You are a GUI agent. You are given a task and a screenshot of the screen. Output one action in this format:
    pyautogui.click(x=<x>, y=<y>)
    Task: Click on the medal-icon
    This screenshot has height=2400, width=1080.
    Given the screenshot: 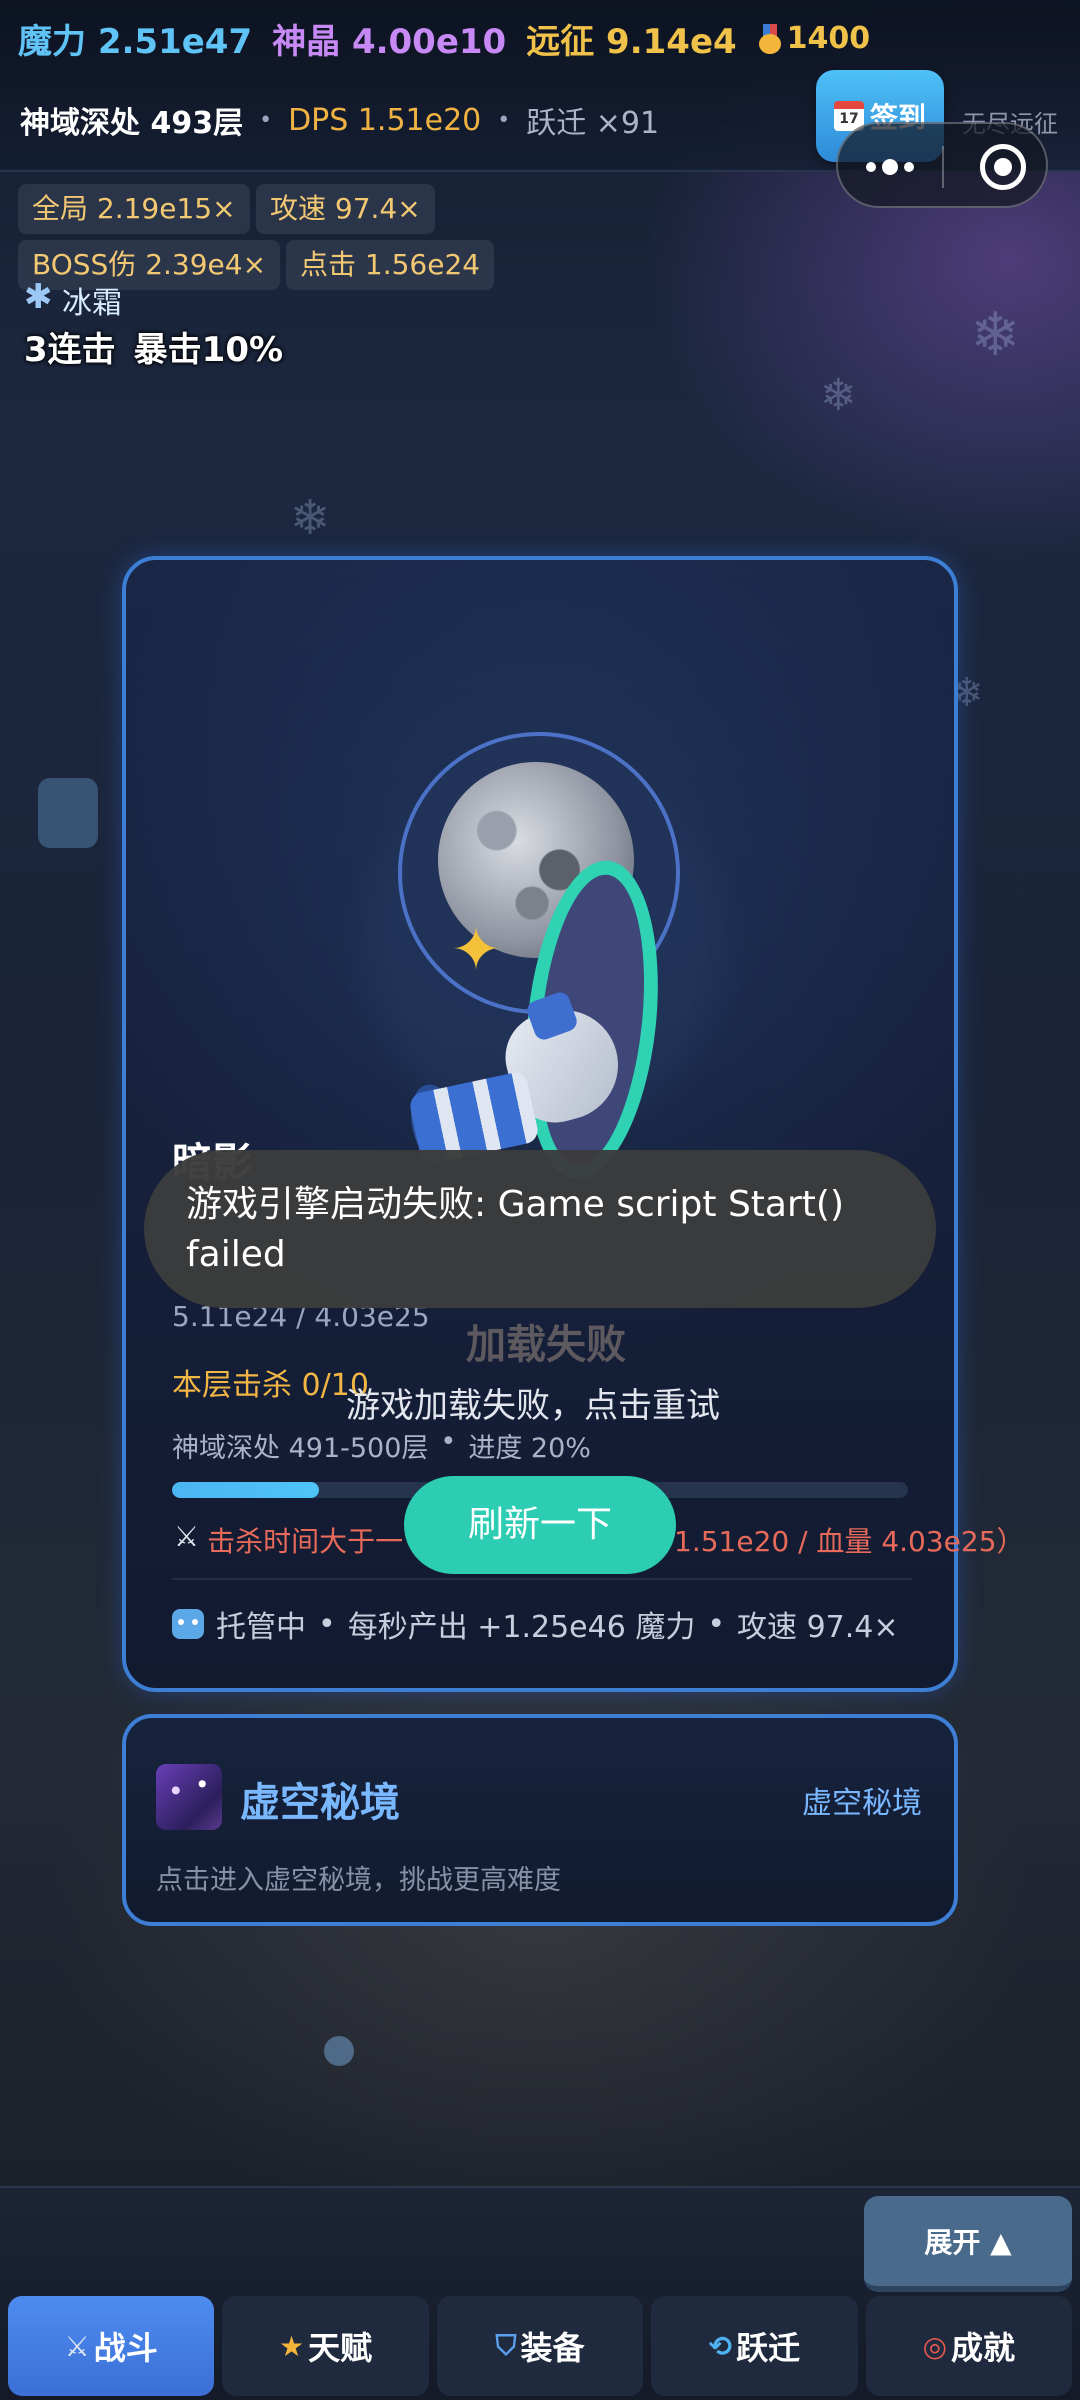 What is the action you would take?
    pyautogui.click(x=770, y=38)
    